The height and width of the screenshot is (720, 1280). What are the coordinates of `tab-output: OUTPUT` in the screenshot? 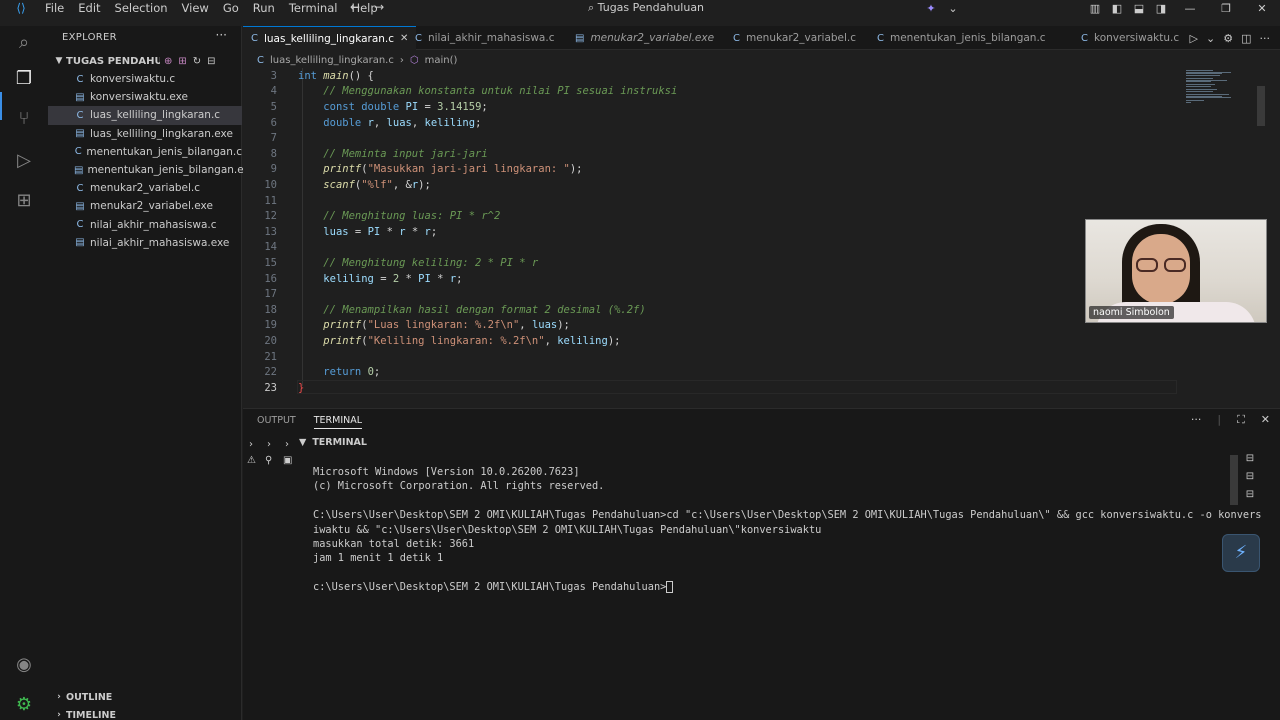 It's located at (276, 422).